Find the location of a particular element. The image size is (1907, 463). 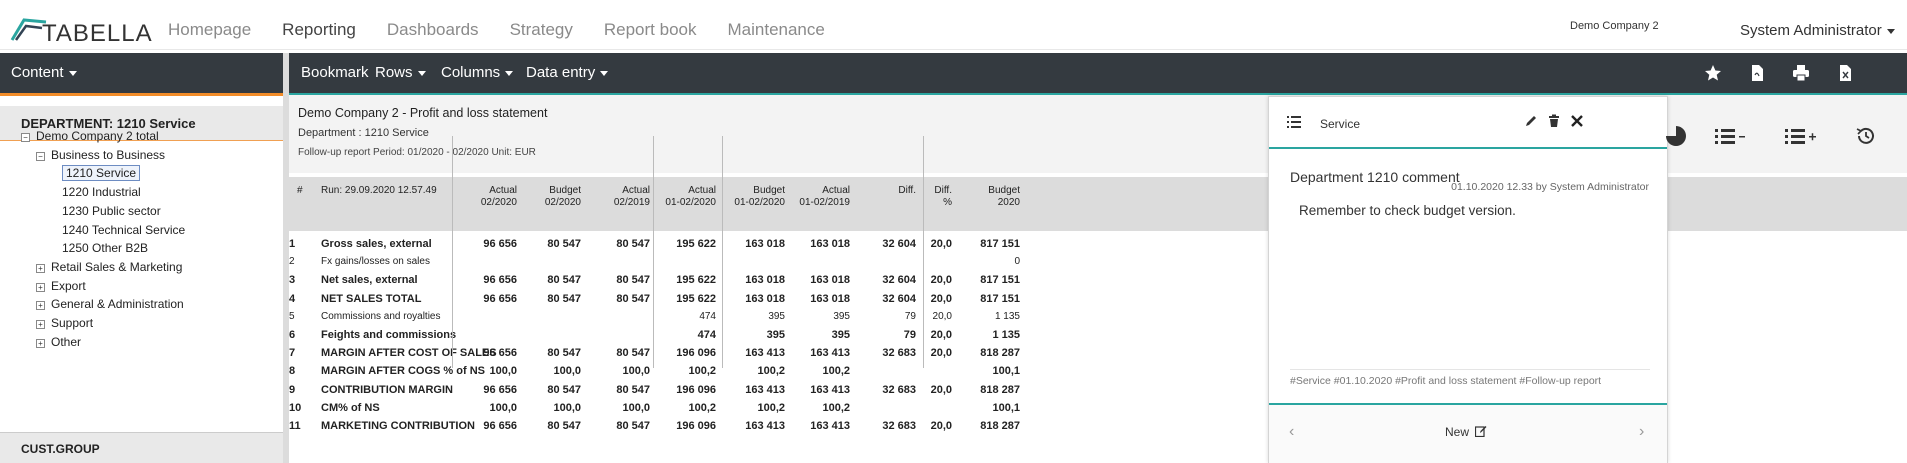

pie-chart-icon is located at coordinates (1677, 136).